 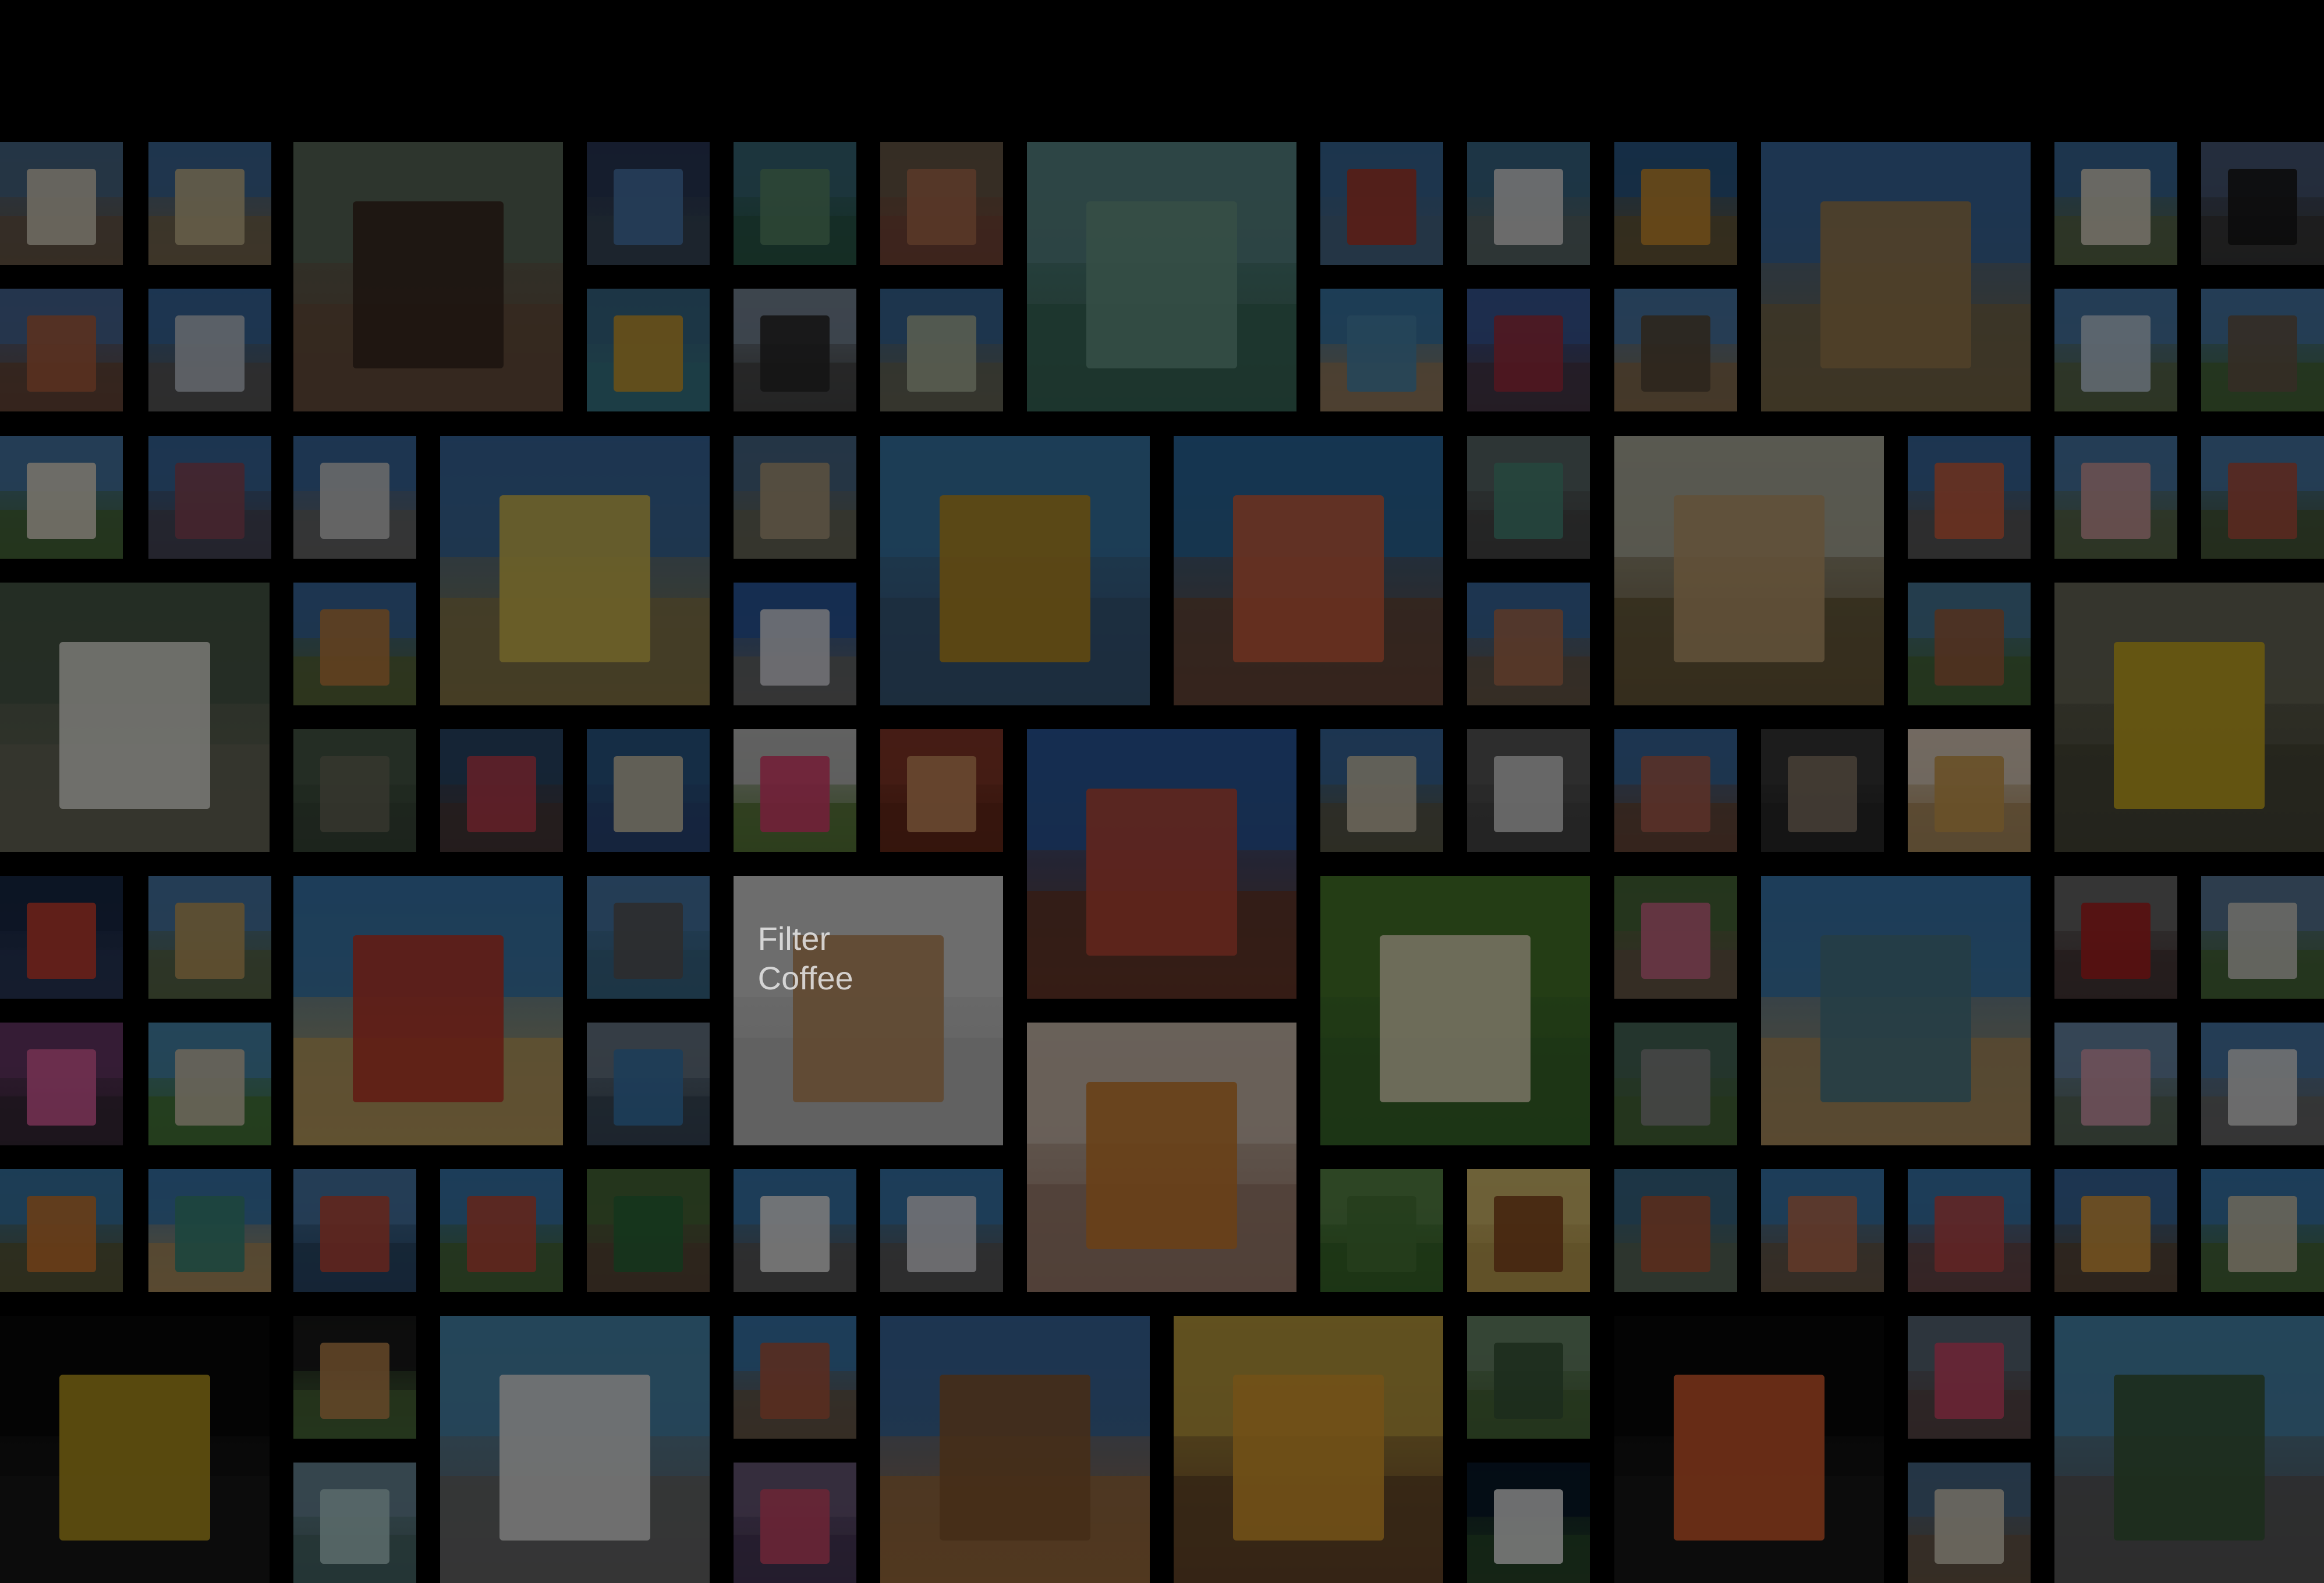 What do you see at coordinates (795, 1523) in the screenshot?
I see `photo-gallery-interior` at bounding box center [795, 1523].